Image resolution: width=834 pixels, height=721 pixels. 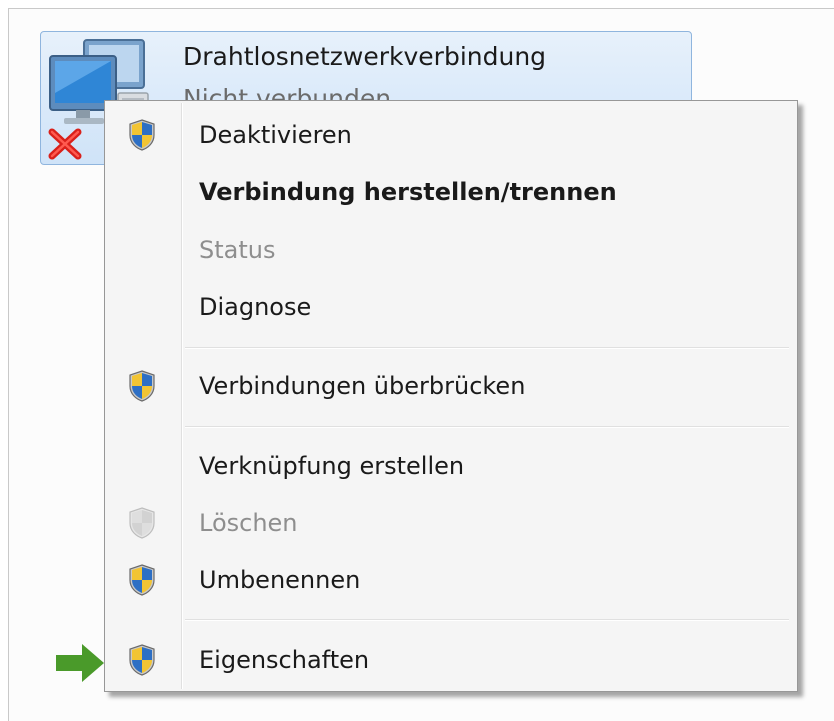 What do you see at coordinates (362, 386) in the screenshot?
I see `menu-item-label: Verbindungen überbrücken` at bounding box center [362, 386].